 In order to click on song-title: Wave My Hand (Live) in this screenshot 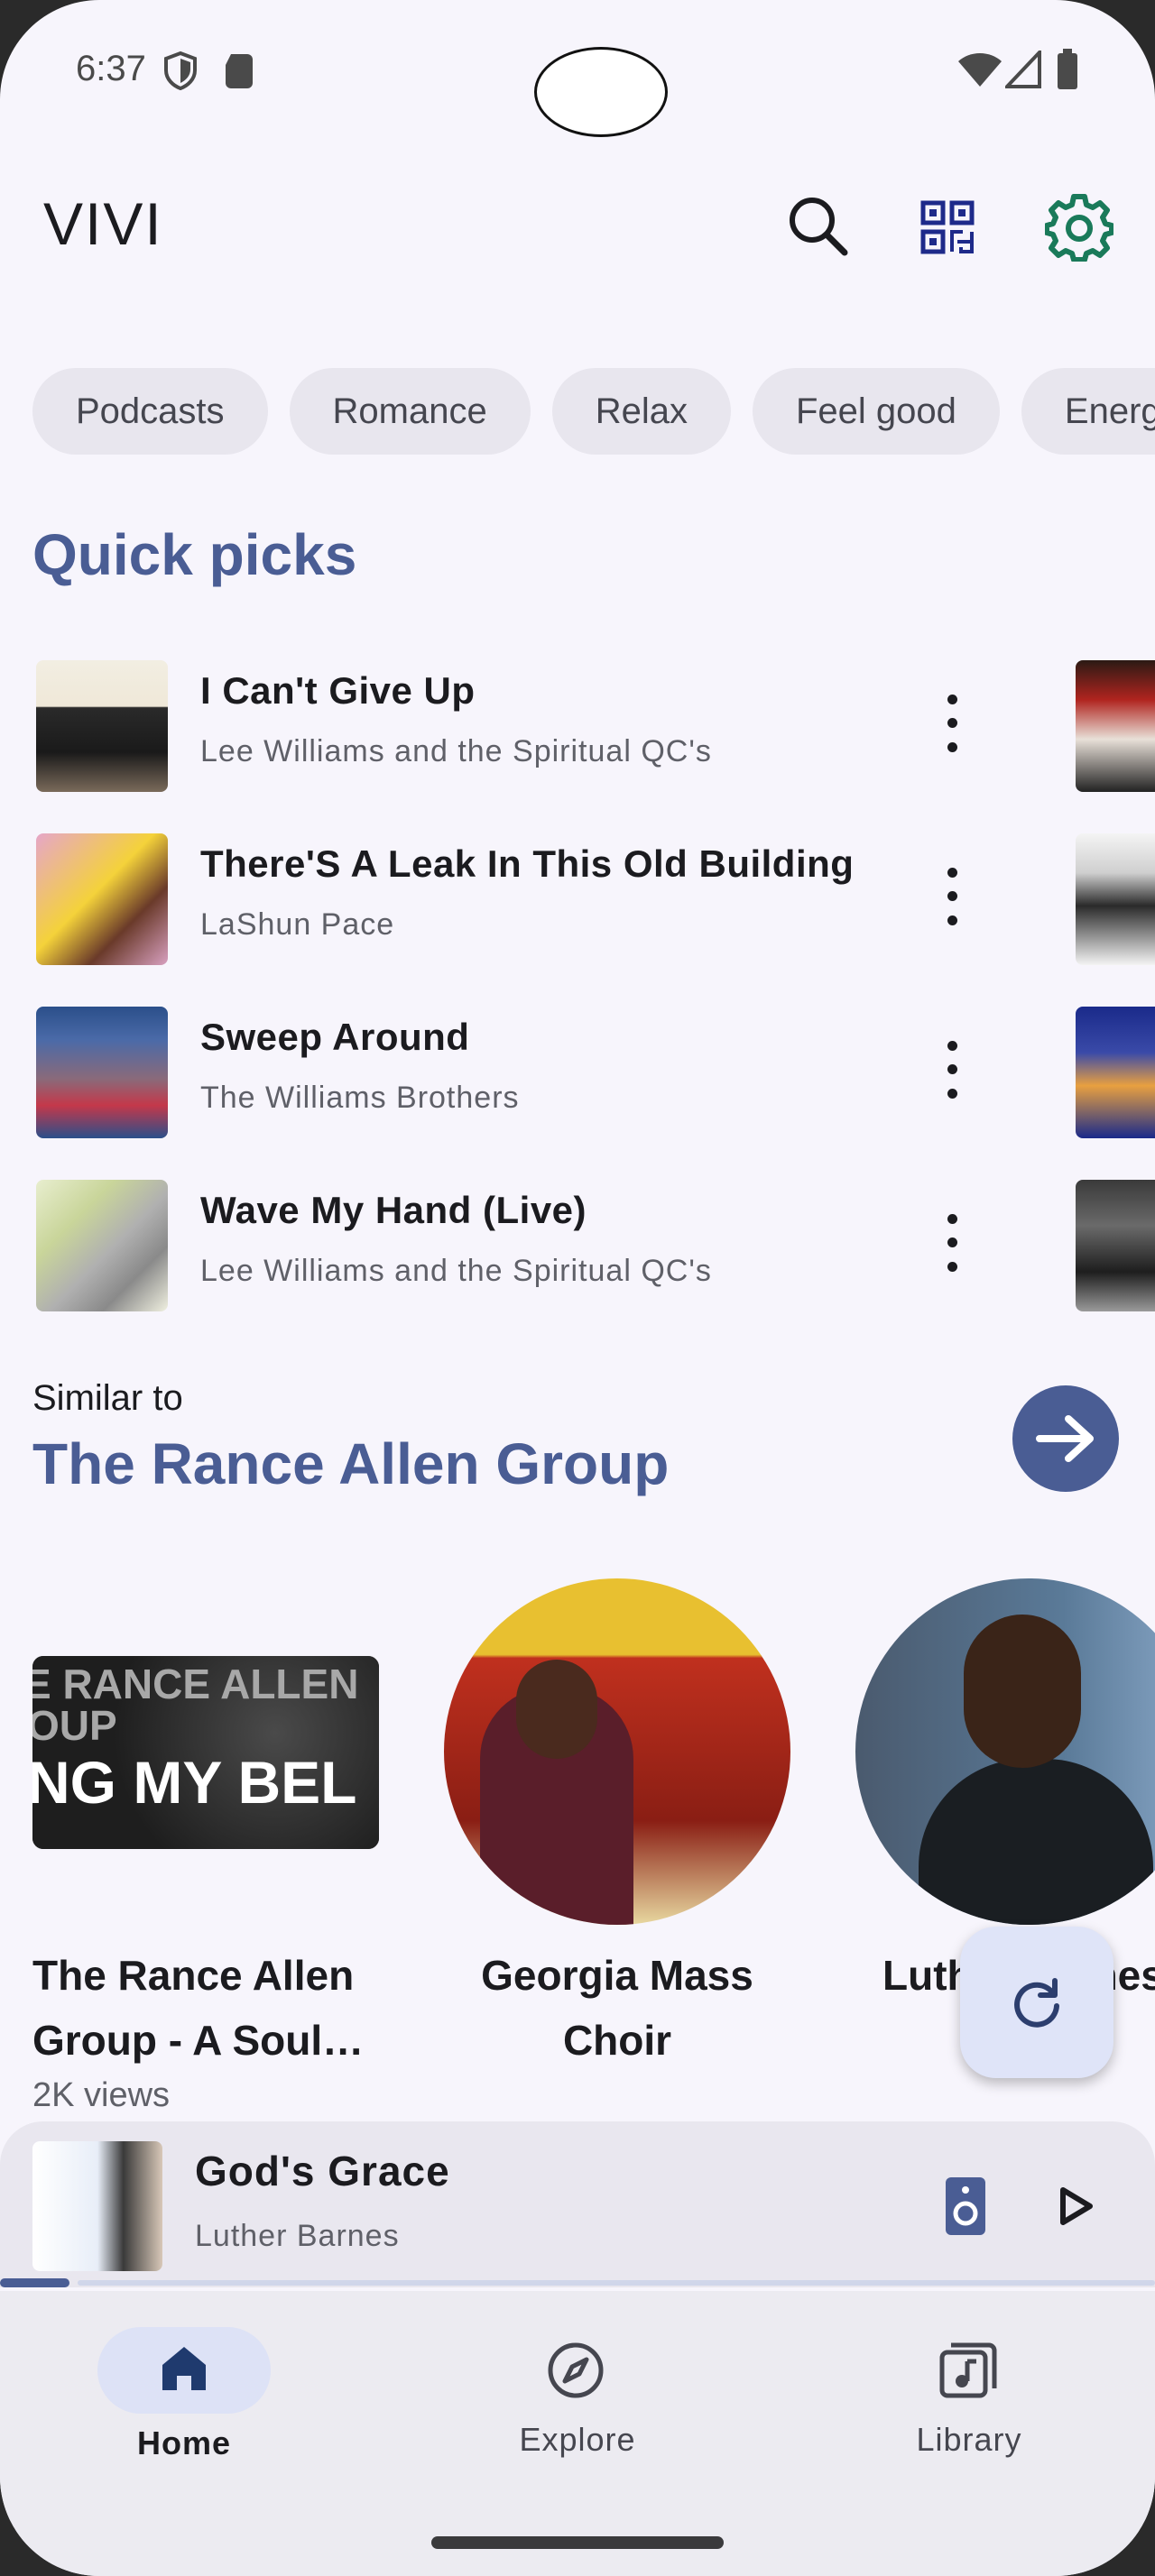, I will do `click(393, 1210)`.